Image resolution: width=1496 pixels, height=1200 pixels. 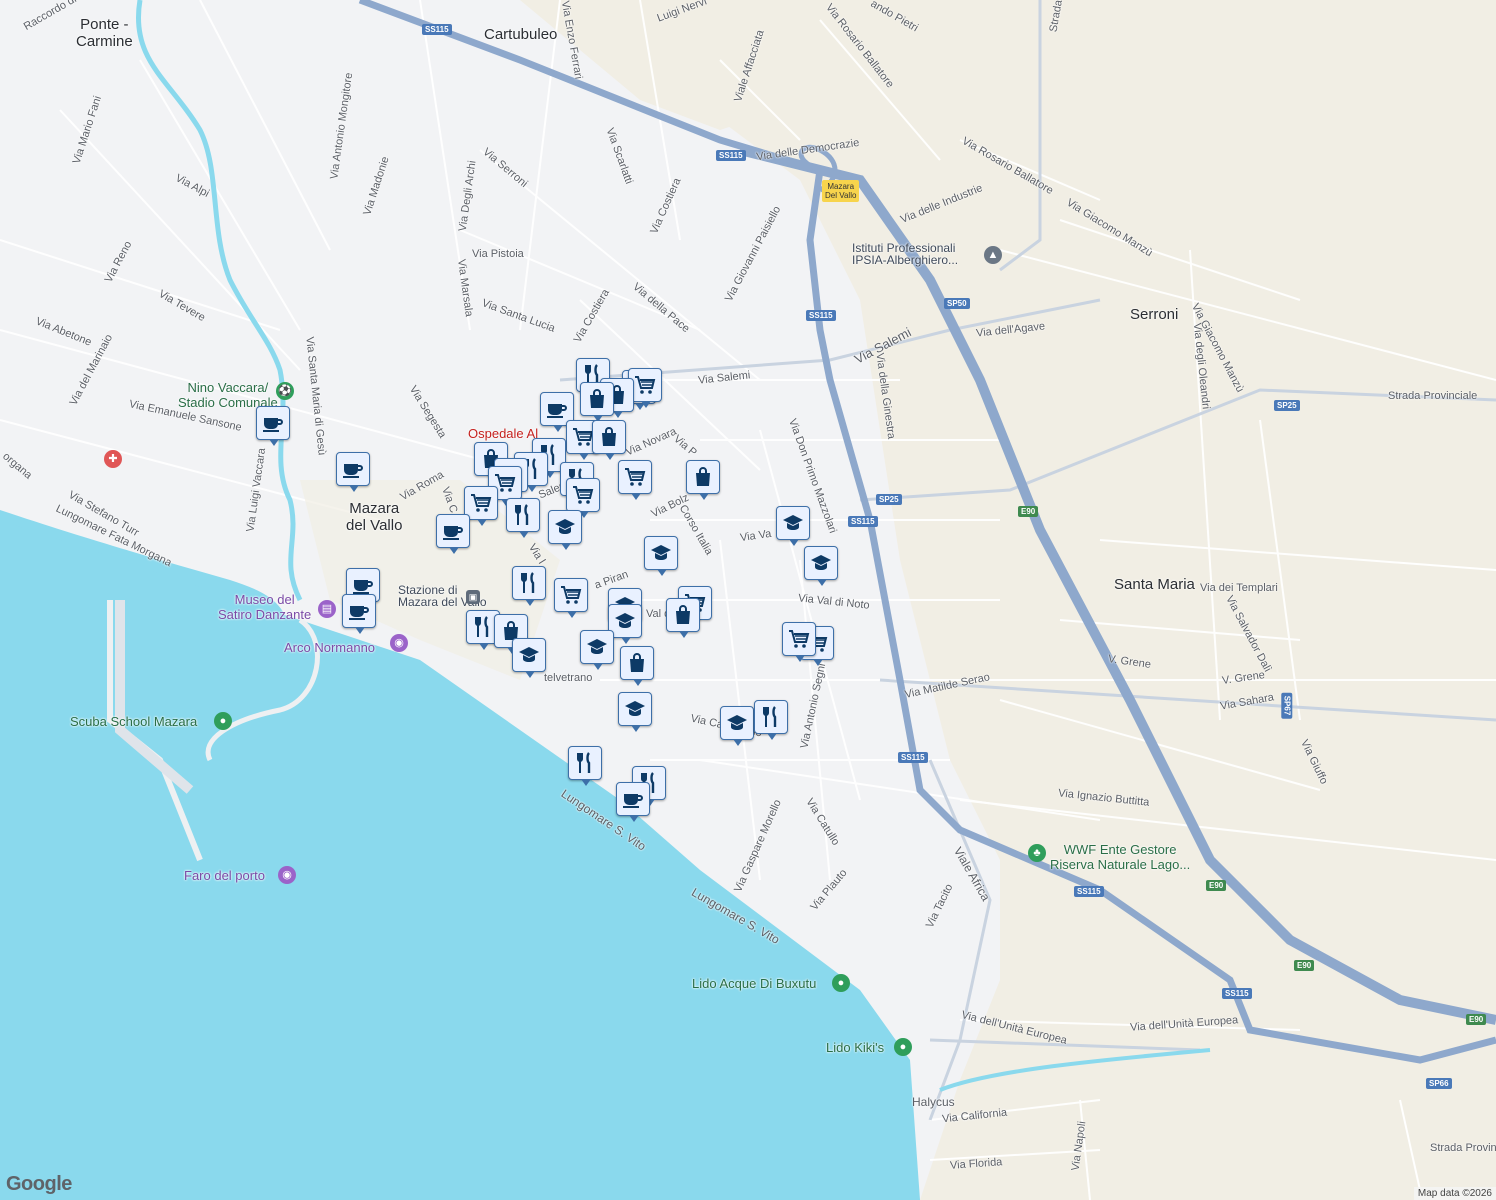 What do you see at coordinates (113, 459) in the screenshot?
I see `hospital-pin-icon: ✚` at bounding box center [113, 459].